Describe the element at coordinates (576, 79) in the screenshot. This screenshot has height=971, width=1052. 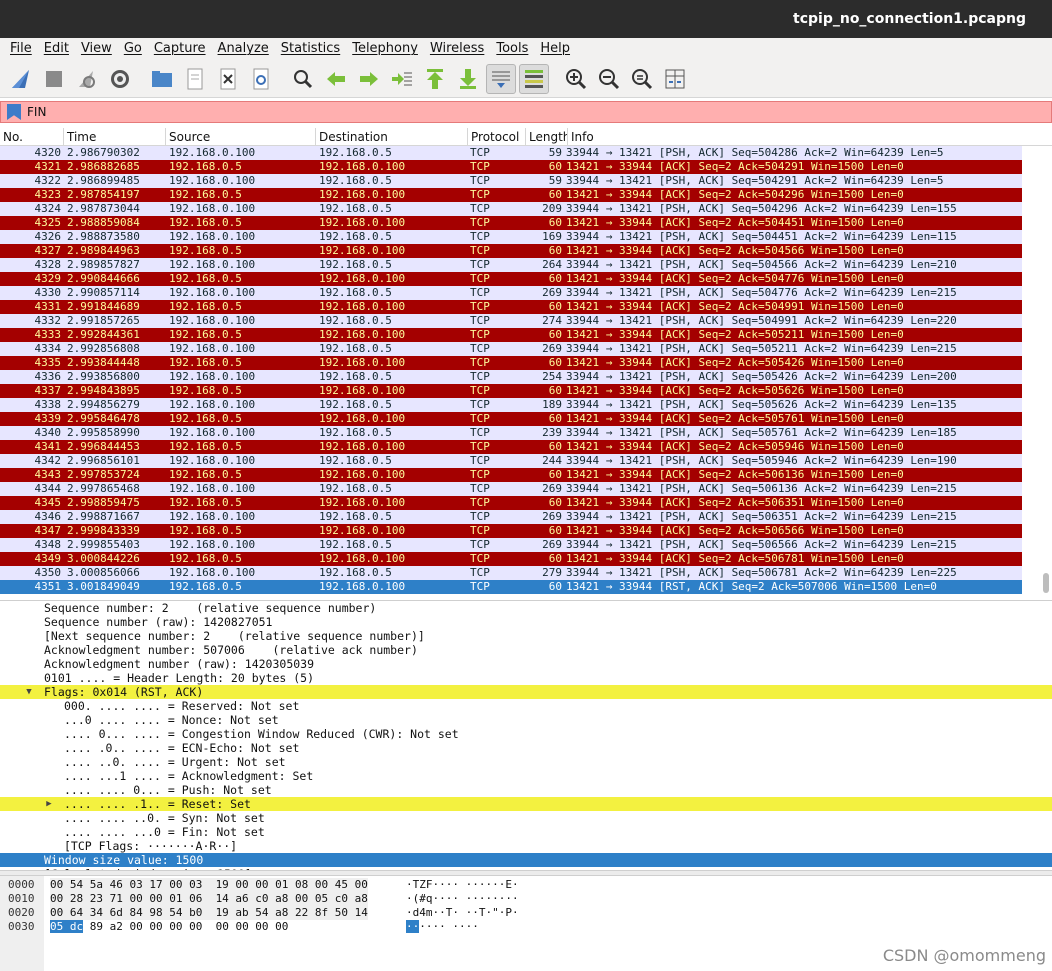
I see `zoom-in-icon` at that location.